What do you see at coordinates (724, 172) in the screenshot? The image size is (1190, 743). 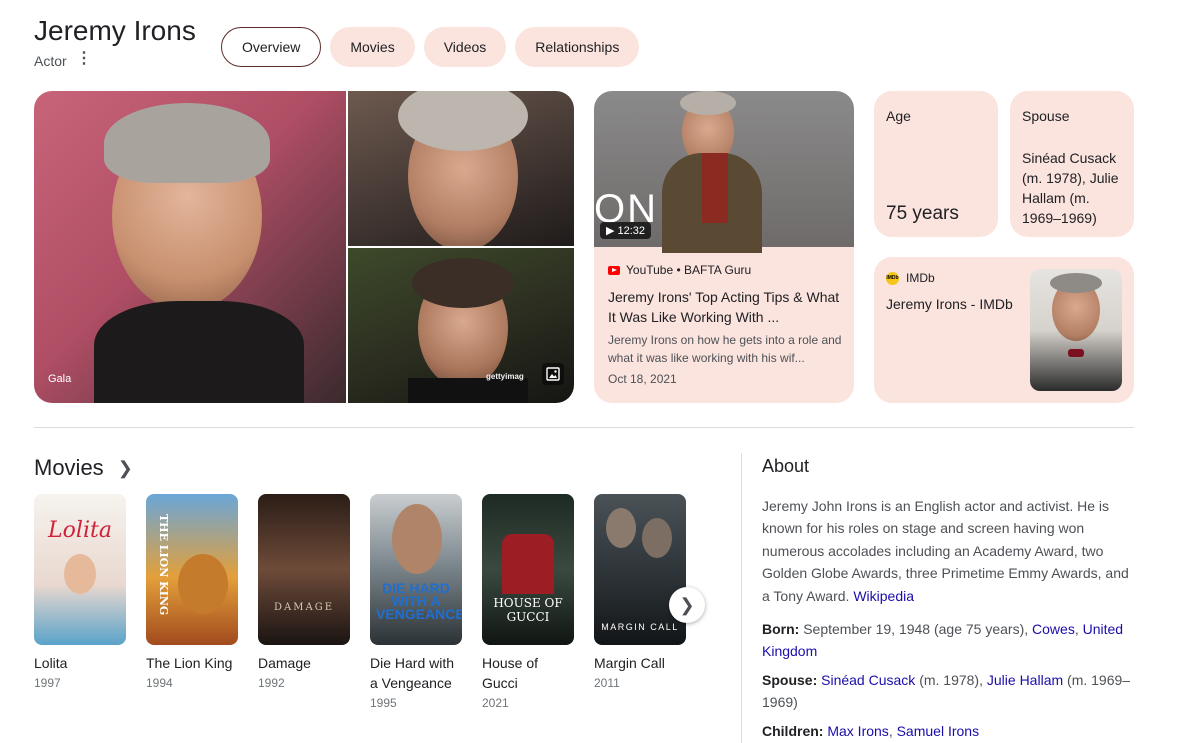 I see `video-thumbnail: ON ▶ 12:32` at bounding box center [724, 172].